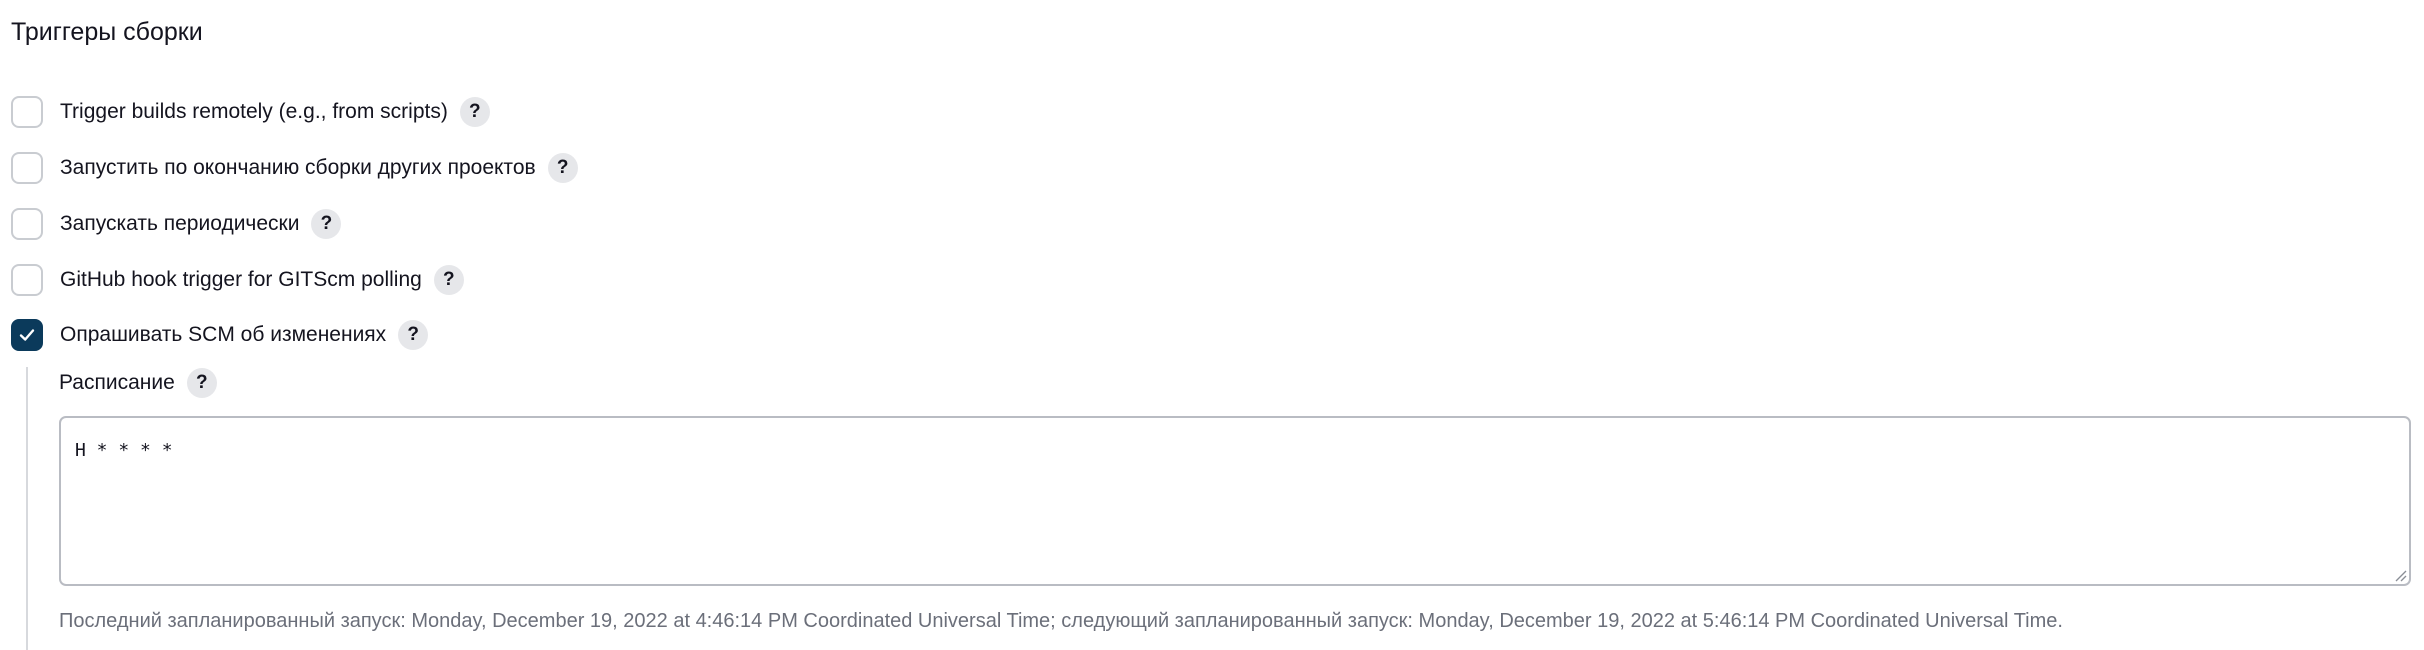 The width and height of the screenshot is (2424, 650). What do you see at coordinates (117, 382) in the screenshot?
I see `schedule-label: Расписание` at bounding box center [117, 382].